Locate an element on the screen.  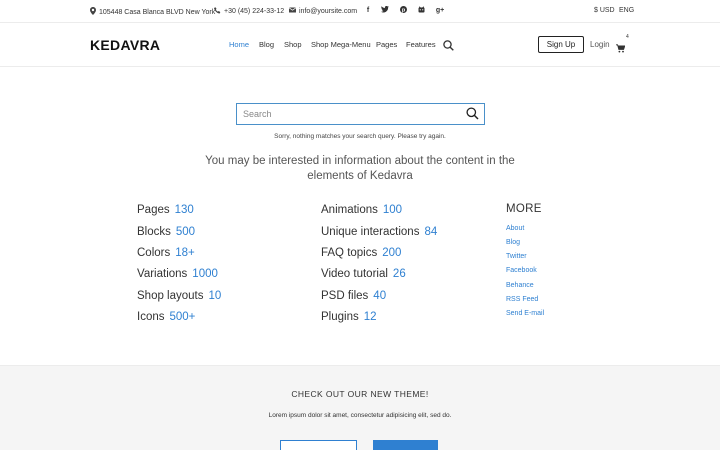
search-form is located at coordinates (360, 114).